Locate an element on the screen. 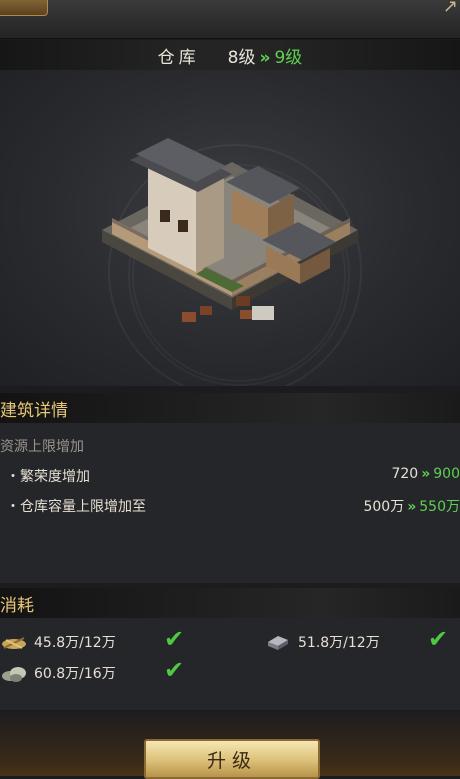 The width and height of the screenshot is (460, 779). warehouse-building-image is located at coordinates (230, 230).